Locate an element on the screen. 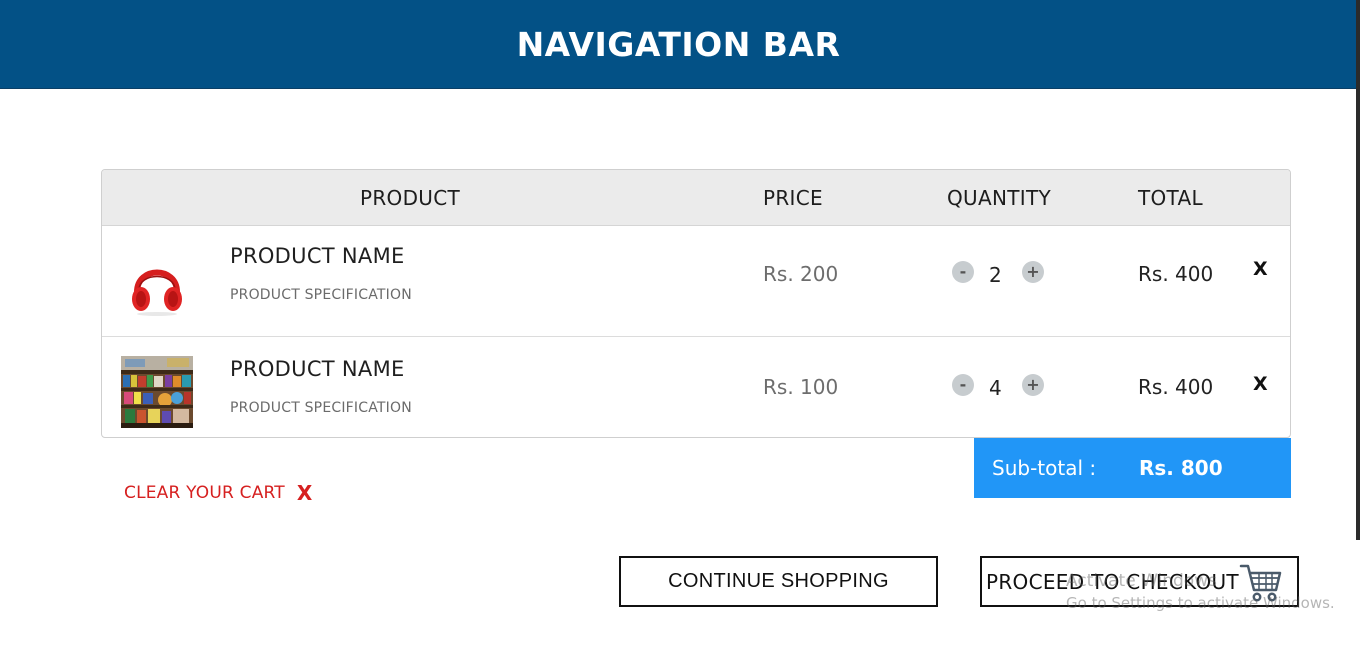 Image resolution: width=1360 pixels, height=647 pixels. window-edge-scrollbar is located at coordinates (1358, 270).